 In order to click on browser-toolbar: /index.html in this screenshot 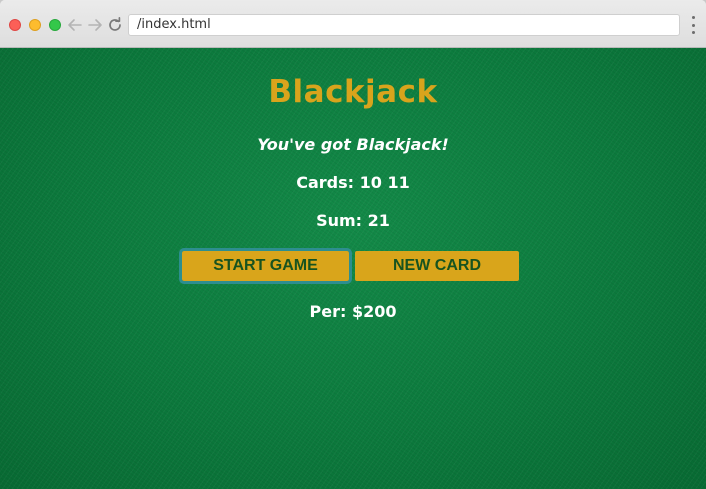, I will do `click(353, 24)`.